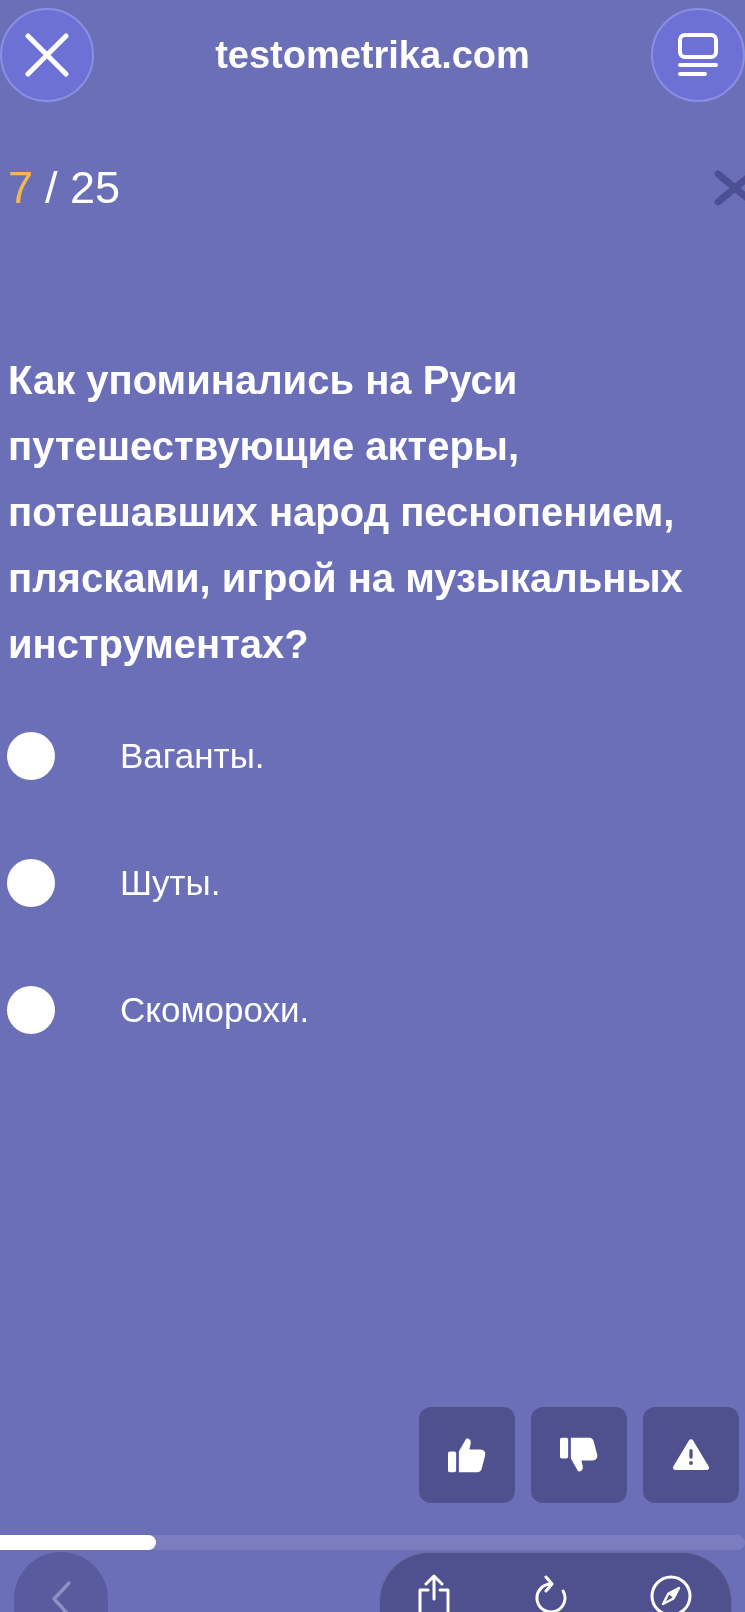 This screenshot has width=745, height=1612. Describe the element at coordinates (698, 55) in the screenshot. I see `card-lines-icon` at that location.